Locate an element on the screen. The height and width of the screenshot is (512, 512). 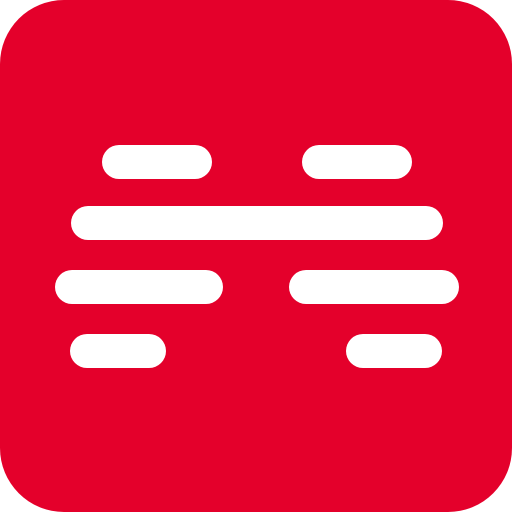
logo-bar-bottom-left is located at coordinates (118, 351).